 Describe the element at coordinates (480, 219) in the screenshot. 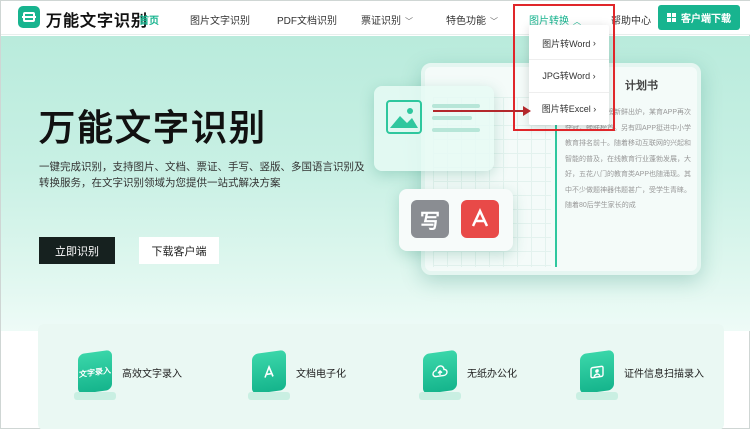

I see `pdf-acrobat-icon` at that location.